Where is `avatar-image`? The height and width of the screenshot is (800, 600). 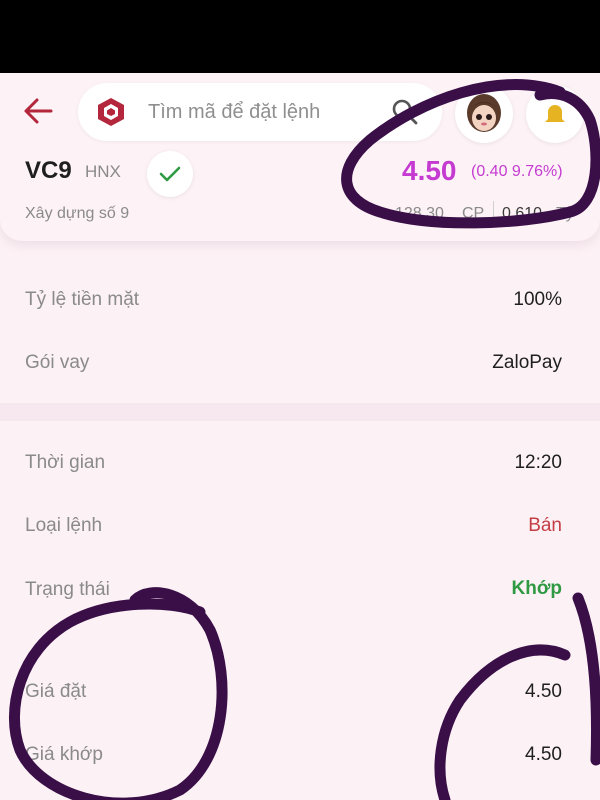 avatar-image is located at coordinates (484, 114).